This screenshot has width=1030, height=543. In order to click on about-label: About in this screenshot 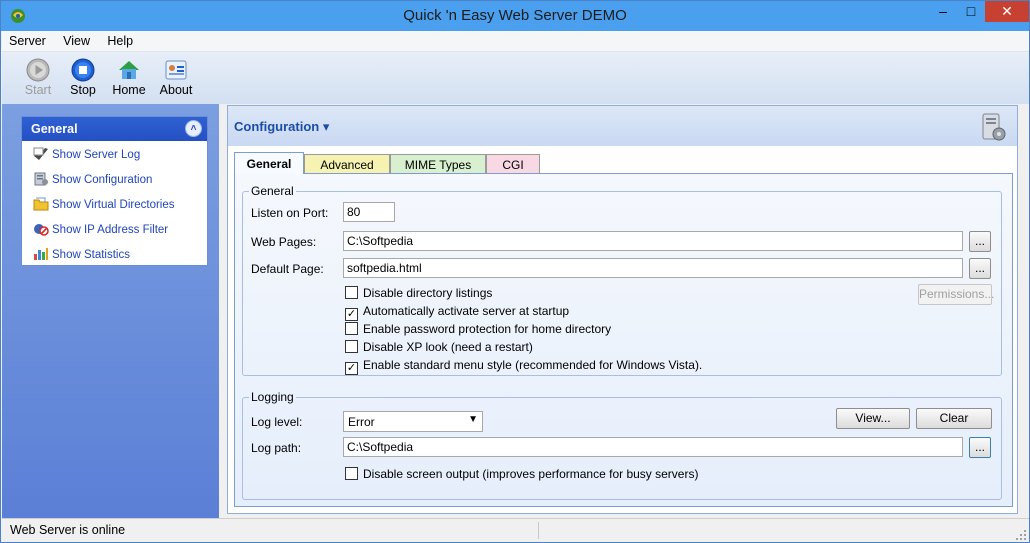, I will do `click(176, 90)`.